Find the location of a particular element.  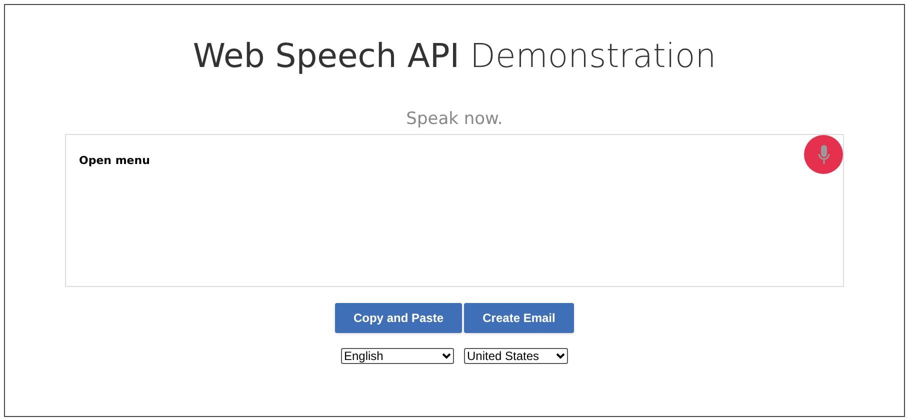

dialect-select: United States is located at coordinates (516, 356).